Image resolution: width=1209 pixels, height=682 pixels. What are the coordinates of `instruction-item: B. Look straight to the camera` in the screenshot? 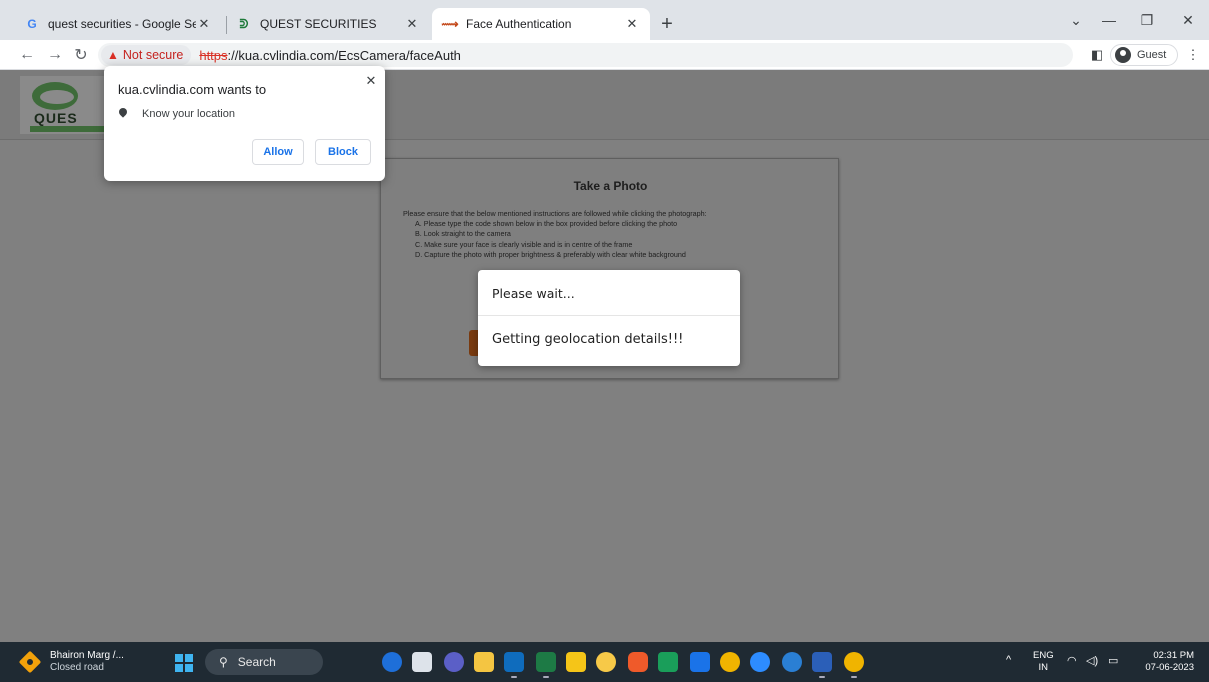 It's located at (463, 234).